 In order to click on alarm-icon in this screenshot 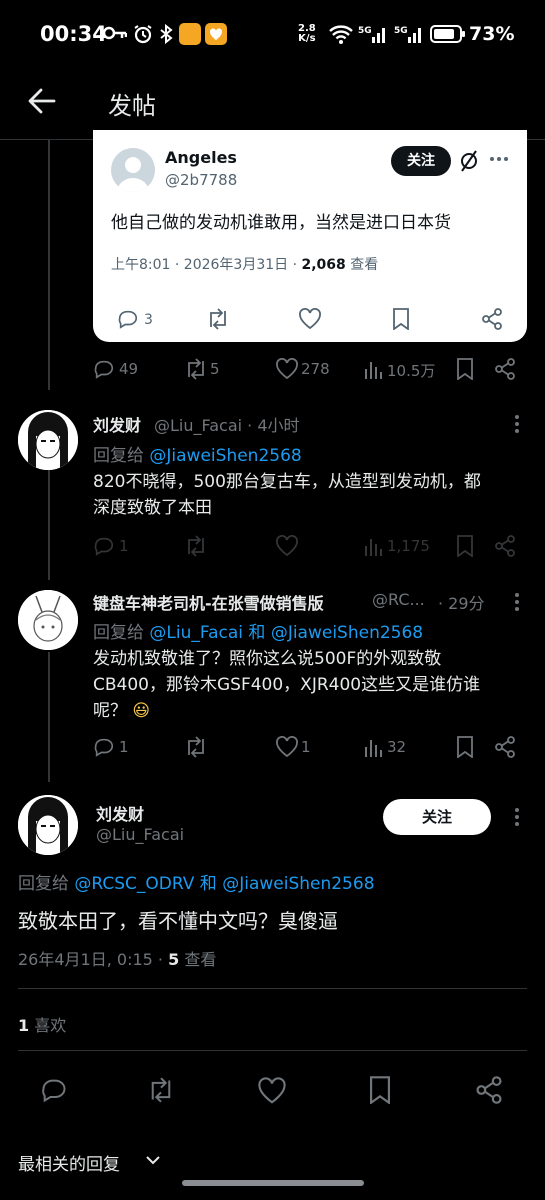, I will do `click(143, 34)`.